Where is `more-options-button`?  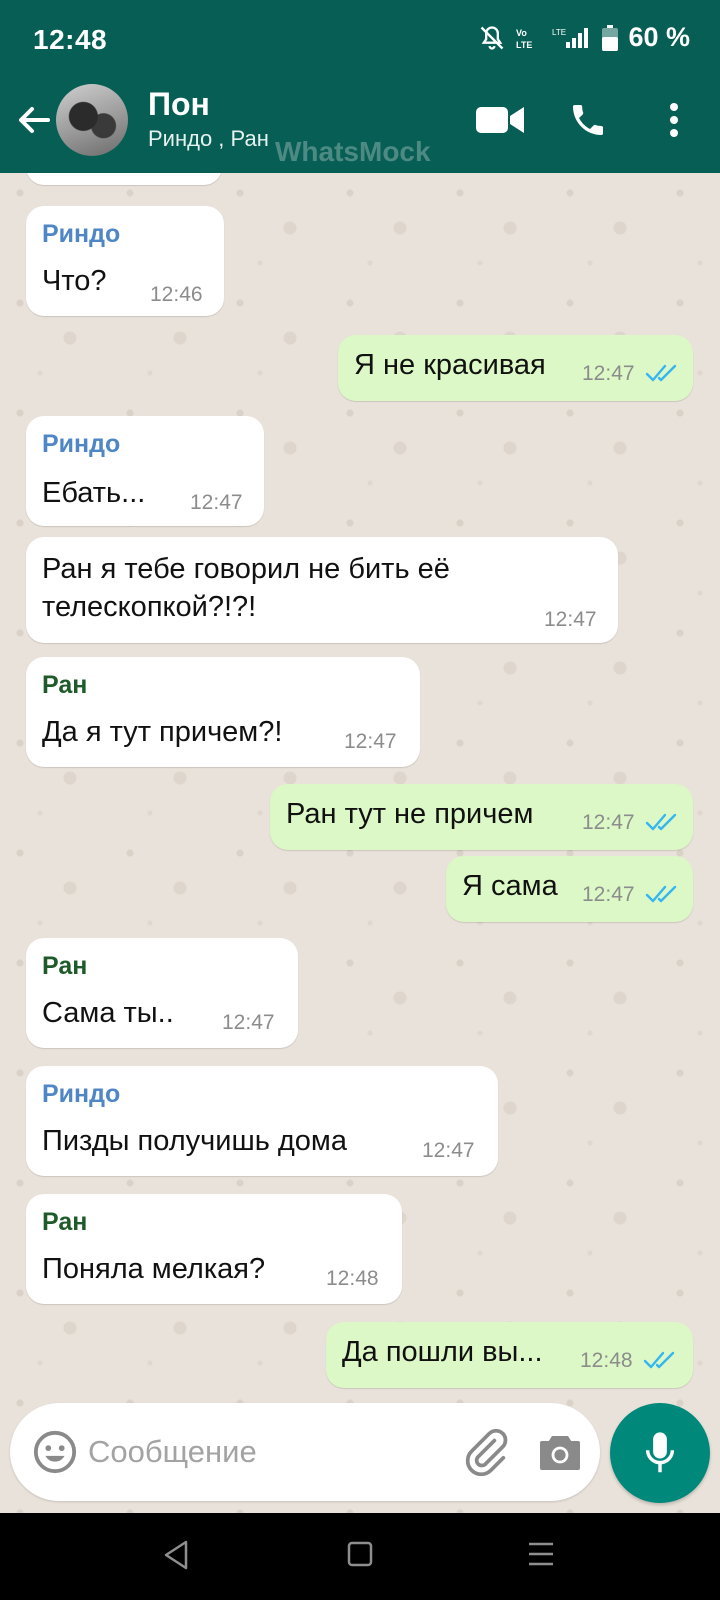 more-options-button is located at coordinates (674, 120).